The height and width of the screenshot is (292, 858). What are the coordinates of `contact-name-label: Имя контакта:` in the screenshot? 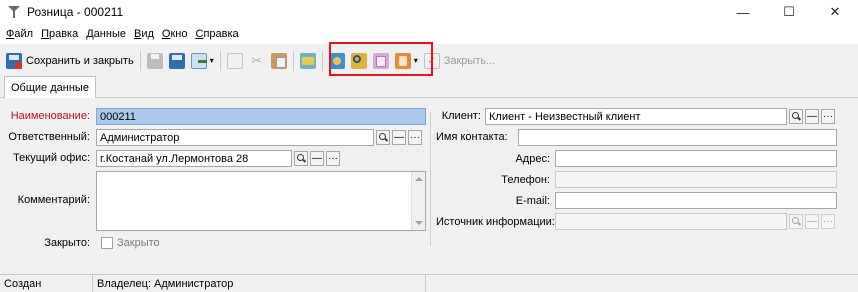 It's located at (472, 137).